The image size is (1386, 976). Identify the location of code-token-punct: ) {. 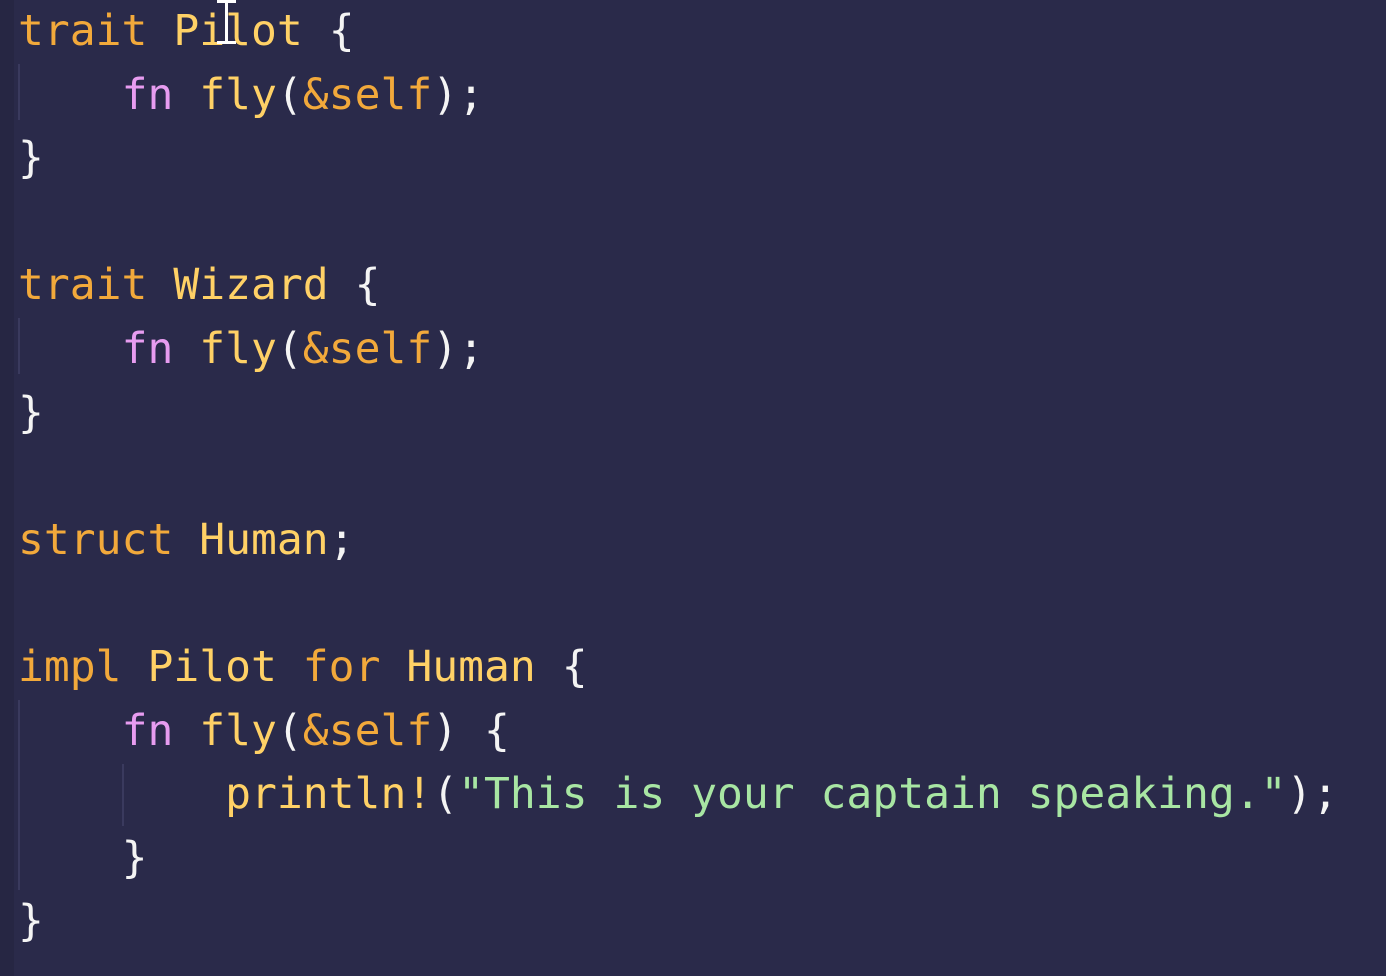
(471, 730).